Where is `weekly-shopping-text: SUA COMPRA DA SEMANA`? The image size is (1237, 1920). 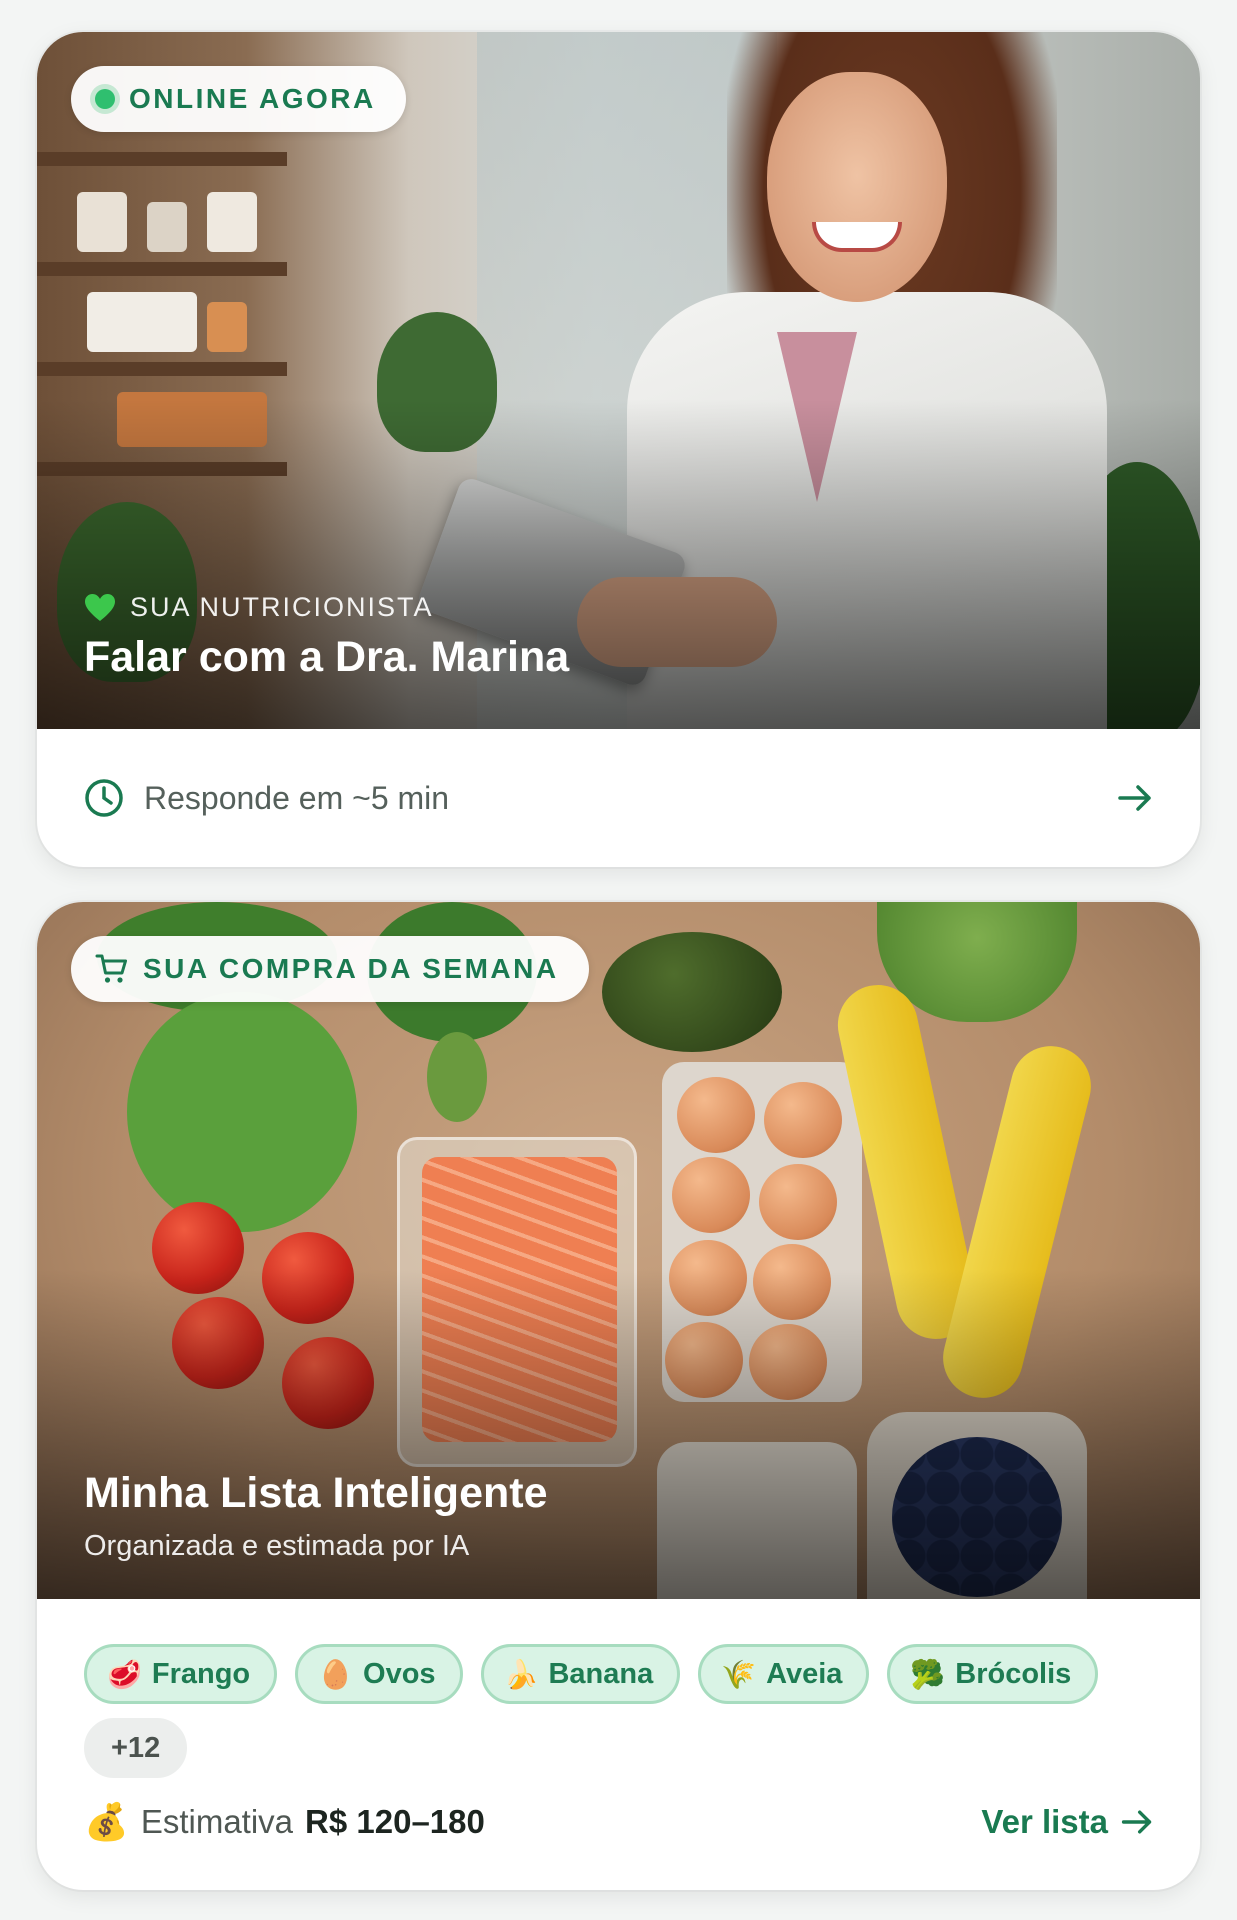 weekly-shopping-text: SUA COMPRA DA SEMANA is located at coordinates (351, 968).